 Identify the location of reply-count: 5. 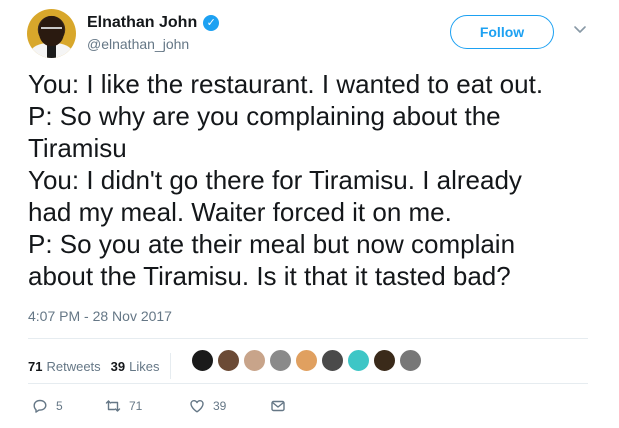
(59, 406).